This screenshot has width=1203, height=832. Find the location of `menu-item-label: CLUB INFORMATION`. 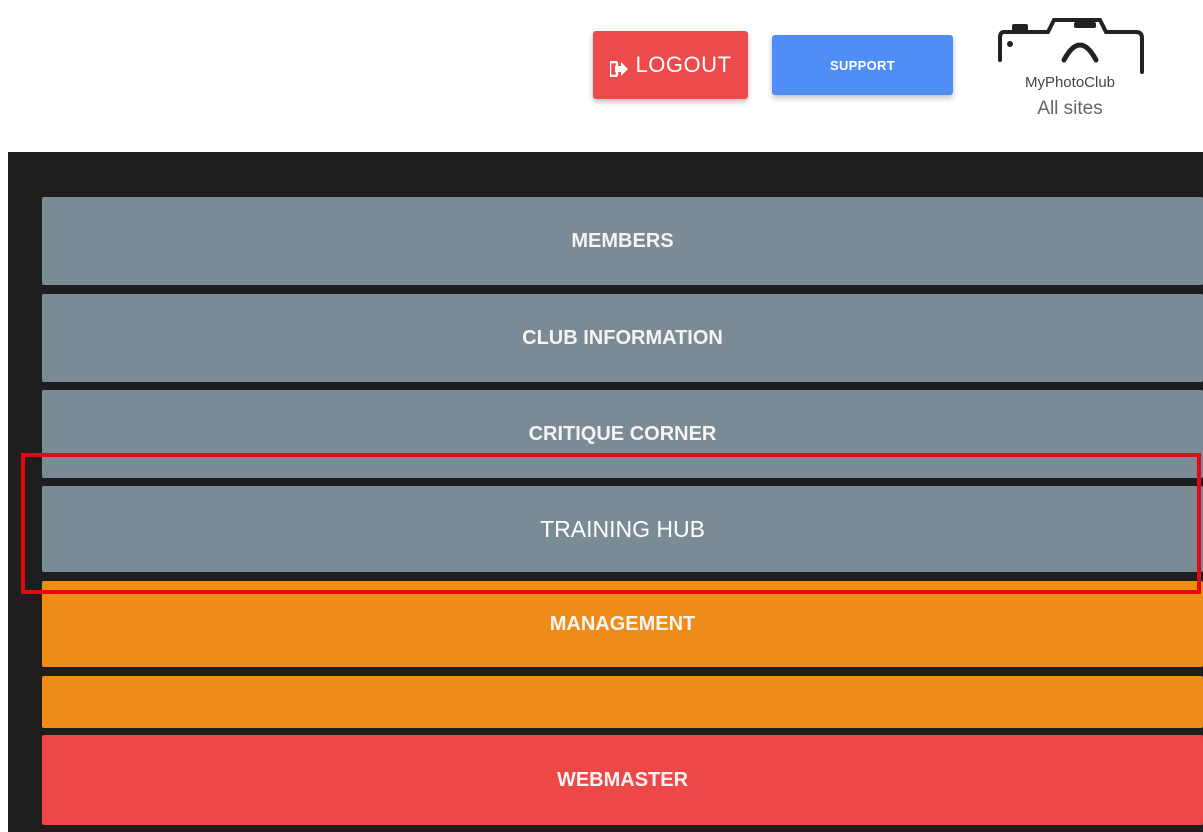

menu-item-label: CLUB INFORMATION is located at coordinates (622, 337).